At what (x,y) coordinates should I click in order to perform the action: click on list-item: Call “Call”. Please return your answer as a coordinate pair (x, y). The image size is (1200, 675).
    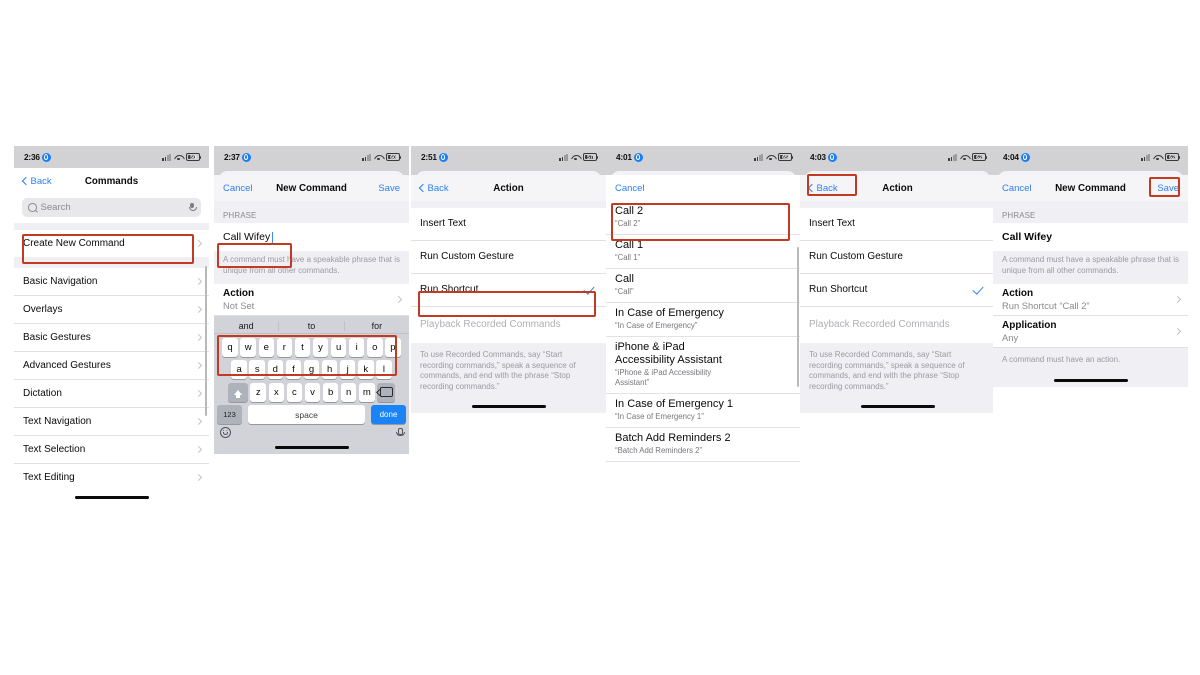
    Looking at the image, I should click on (703, 286).